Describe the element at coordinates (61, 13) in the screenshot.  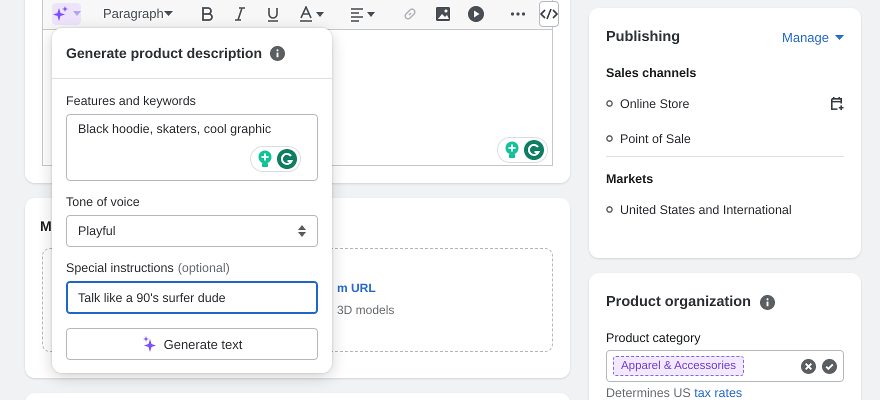
I see `sparkles-icon` at that location.